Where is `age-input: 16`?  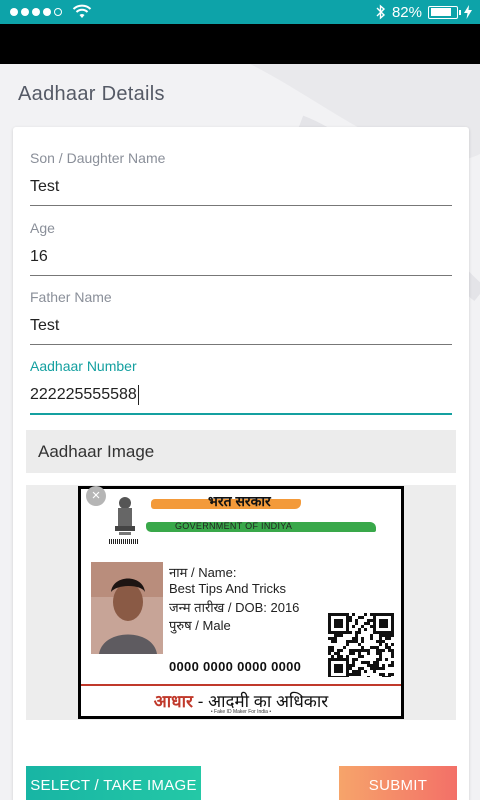 age-input: 16 is located at coordinates (241, 257).